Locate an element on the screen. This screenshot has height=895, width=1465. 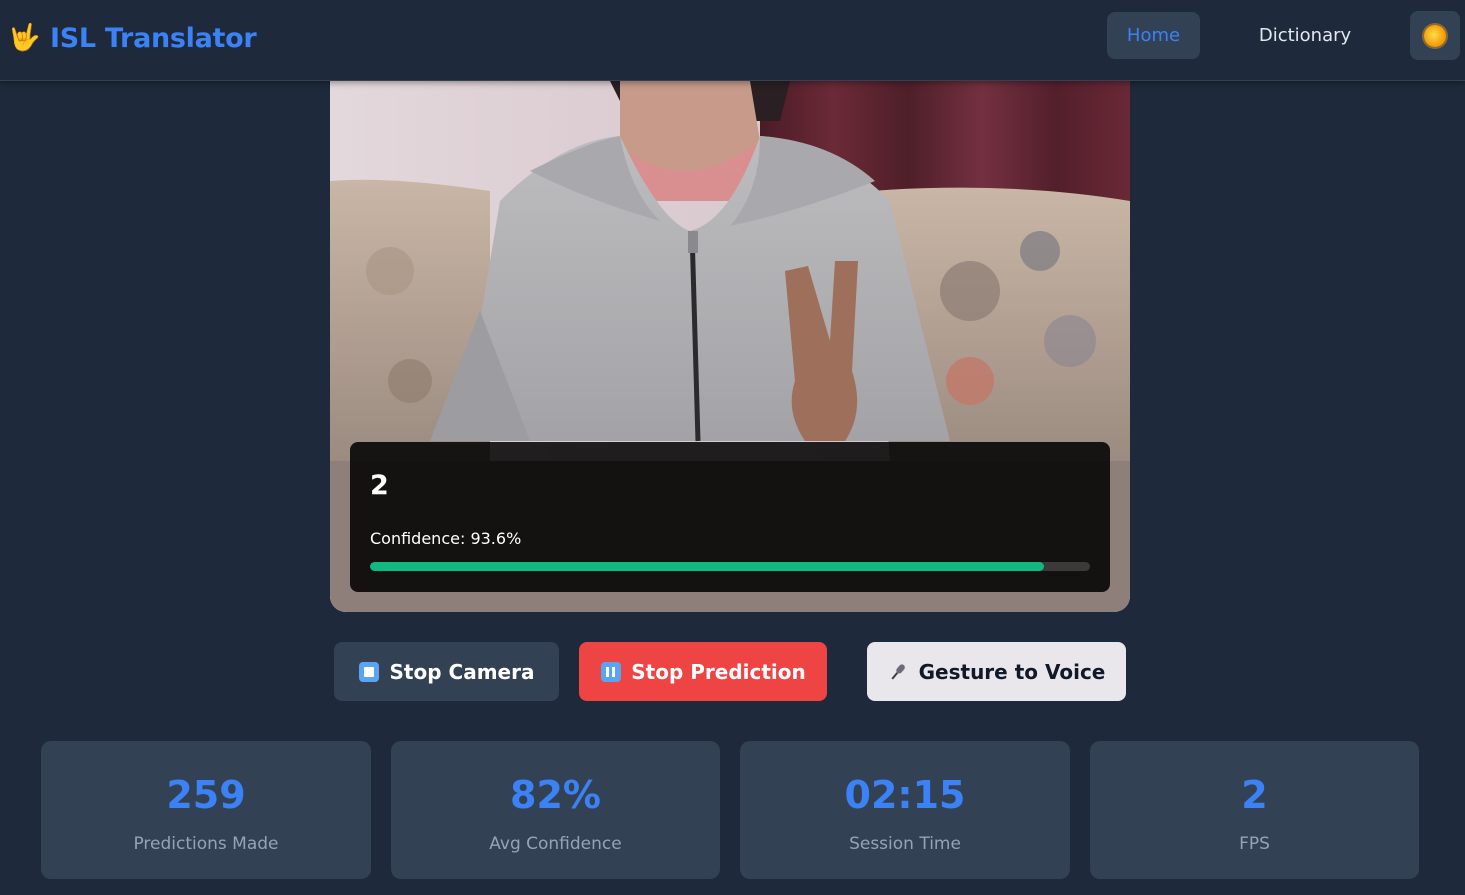
stat-value: 259 is located at coordinates (206, 795).